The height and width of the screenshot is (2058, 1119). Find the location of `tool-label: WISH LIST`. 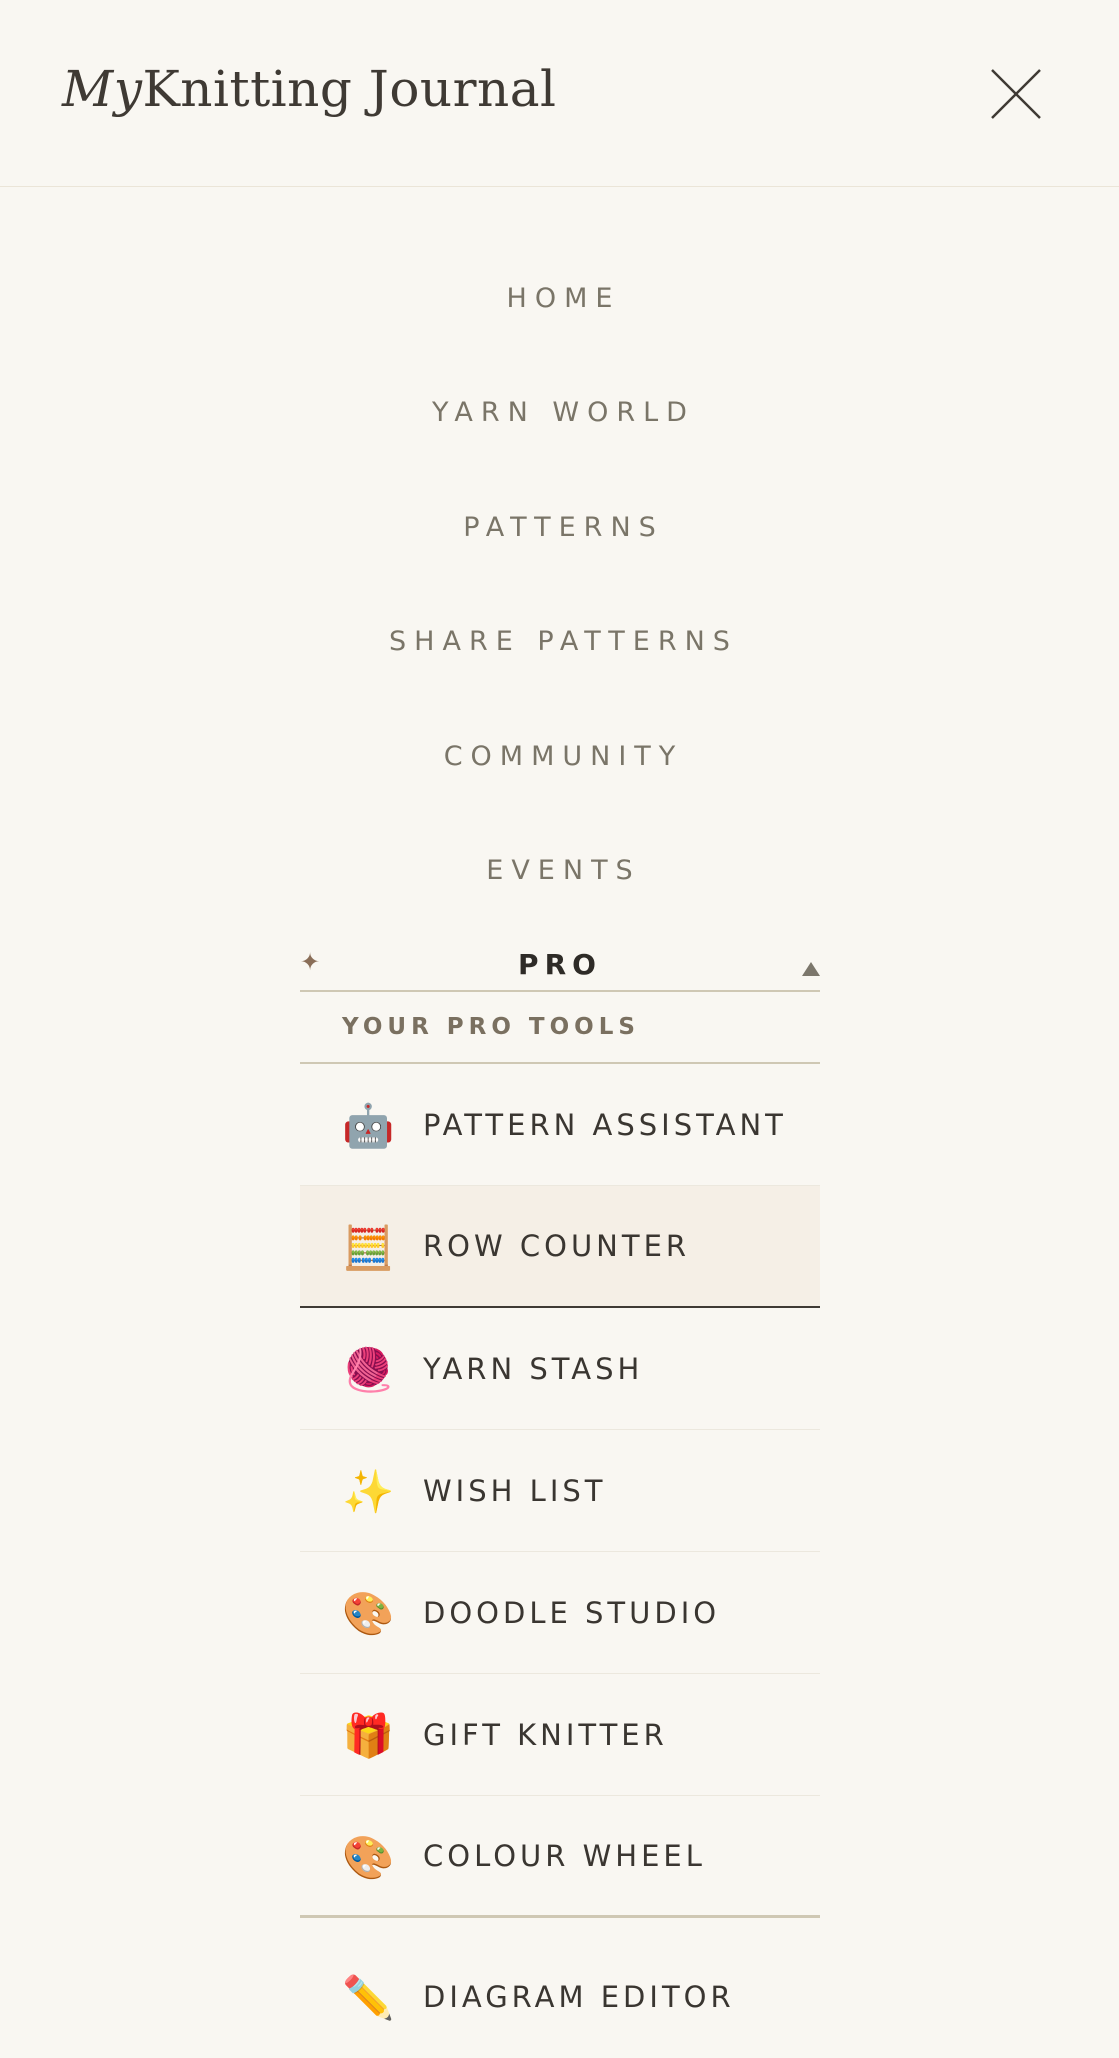

tool-label: WISH LIST is located at coordinates (515, 1490).